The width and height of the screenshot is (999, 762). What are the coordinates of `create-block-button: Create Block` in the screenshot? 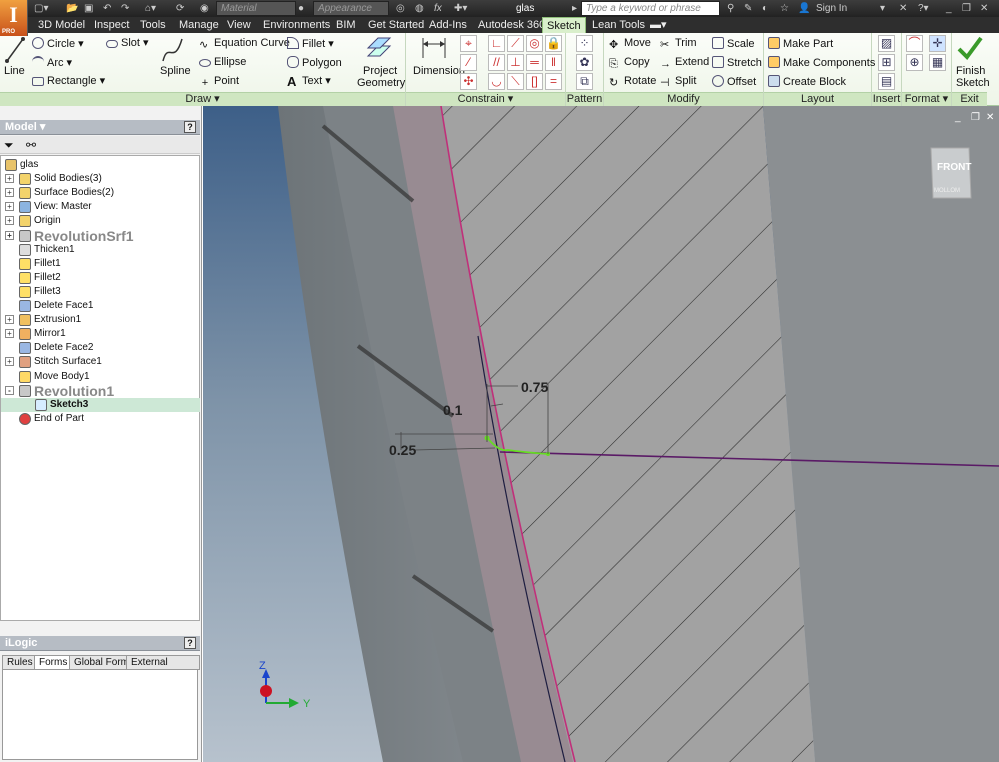 It's located at (807, 82).